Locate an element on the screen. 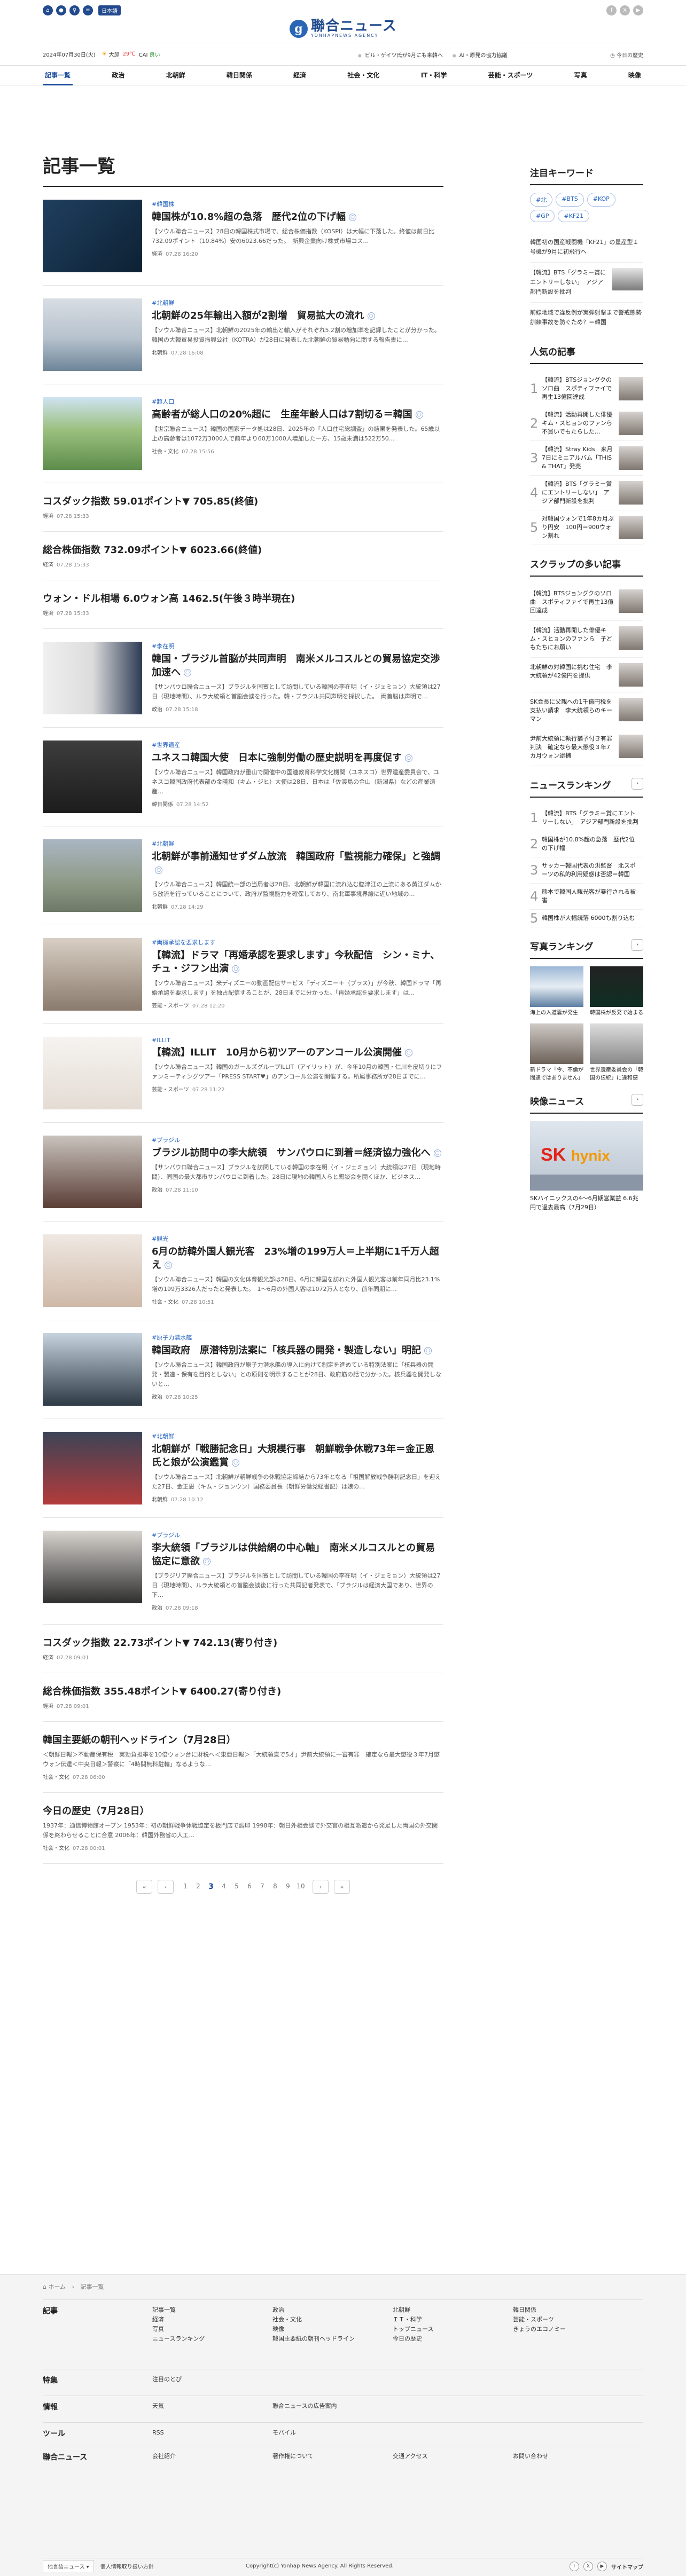 This screenshot has height=2576, width=686. article-category: #世界遺産 is located at coordinates (297, 744).